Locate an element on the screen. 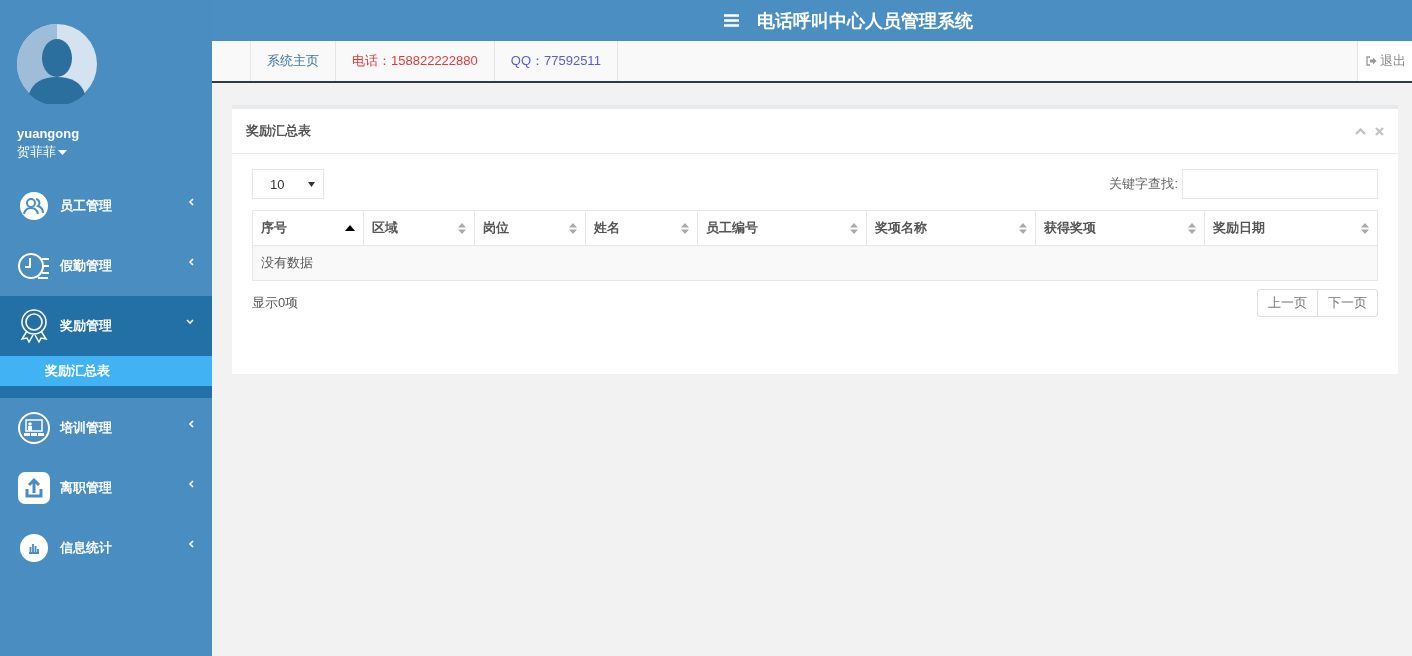  close-icon is located at coordinates (1379, 131).